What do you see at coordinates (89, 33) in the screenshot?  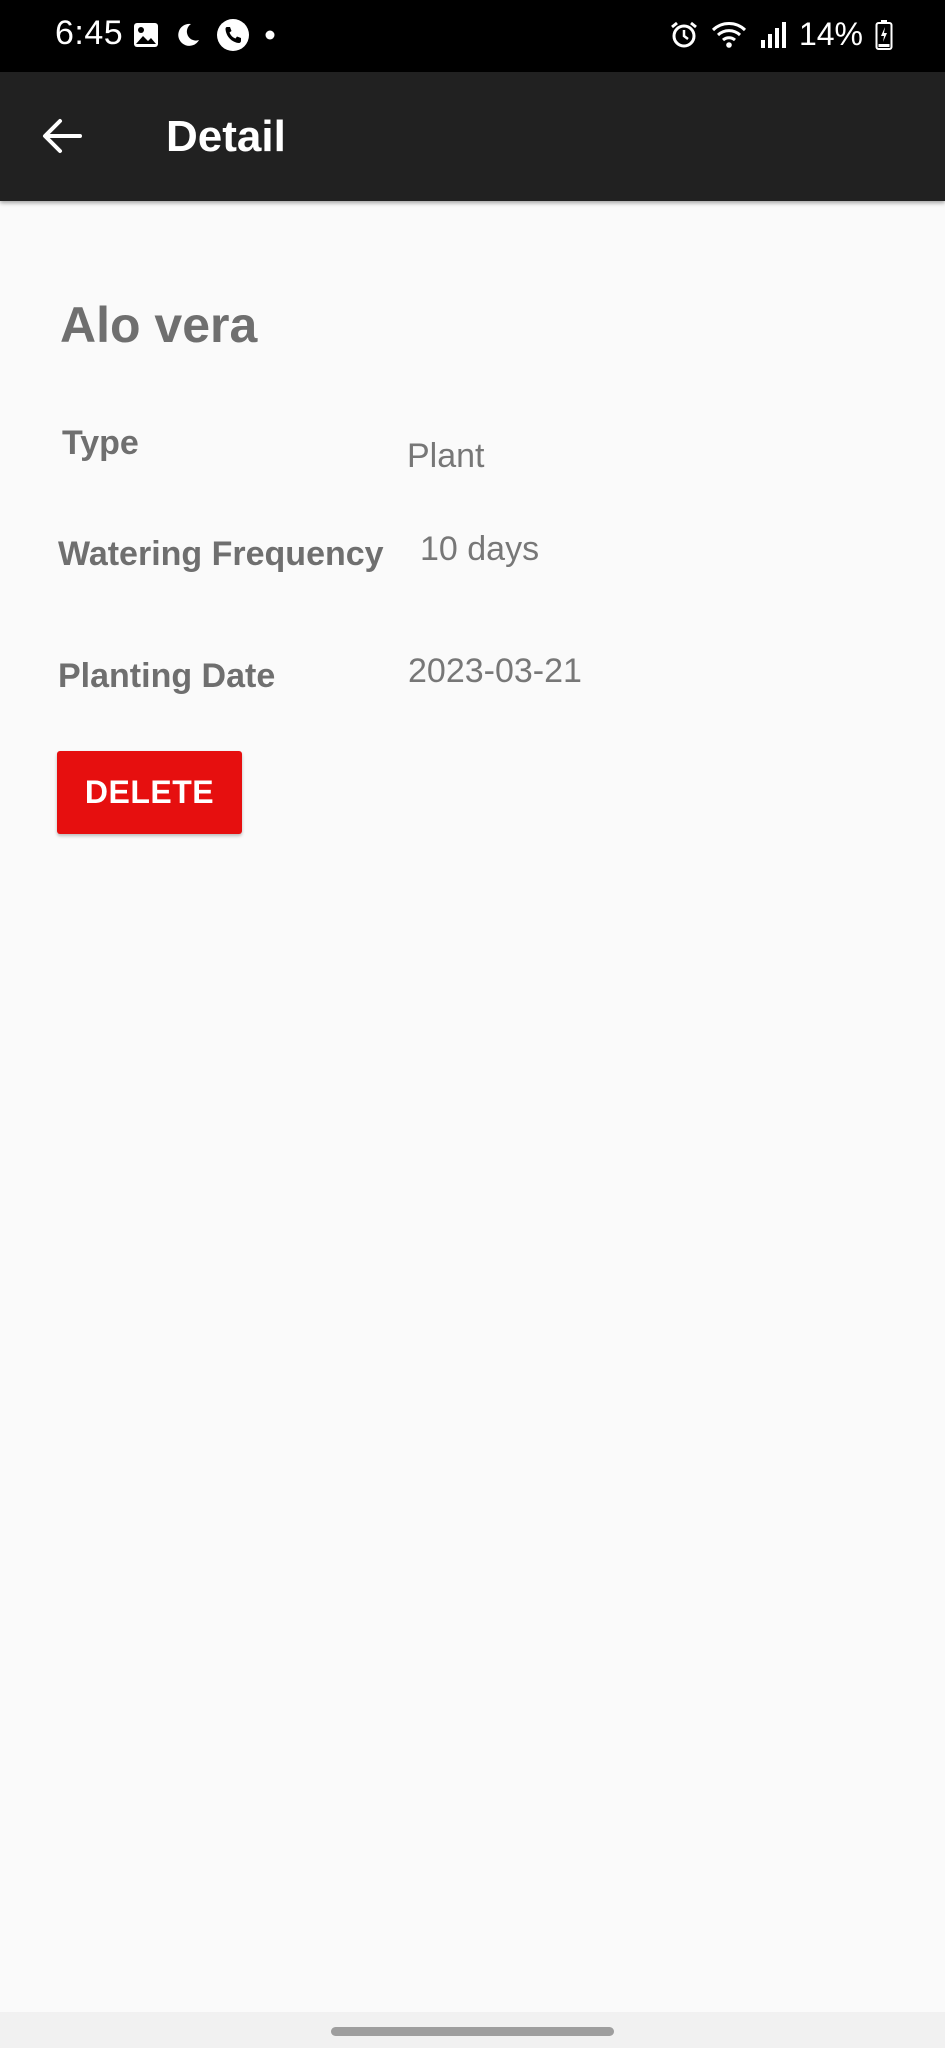 I see `status-time: 6:45` at bounding box center [89, 33].